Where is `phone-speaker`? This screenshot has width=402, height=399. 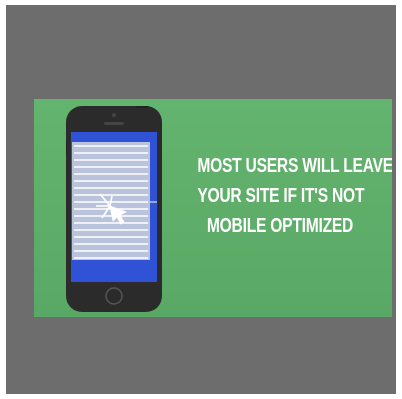 phone-speaker is located at coordinates (114, 123).